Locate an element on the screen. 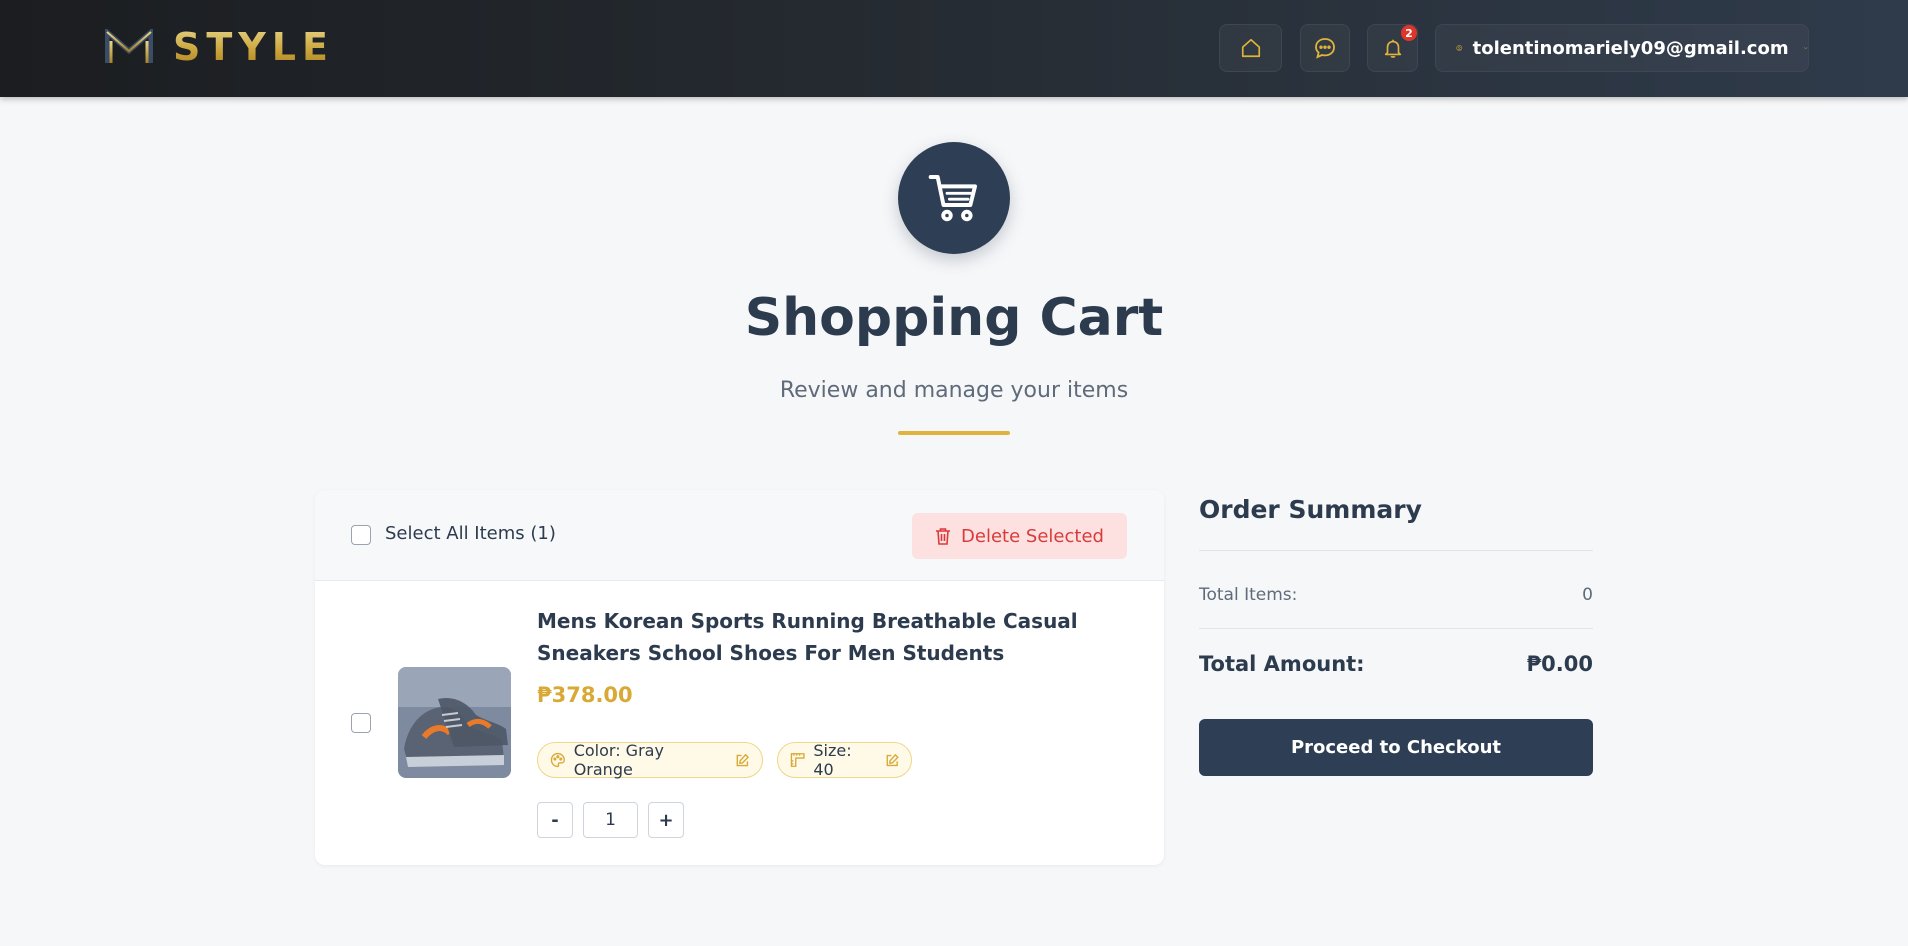 This screenshot has height=946, width=1908. palette-icon is located at coordinates (557, 760).